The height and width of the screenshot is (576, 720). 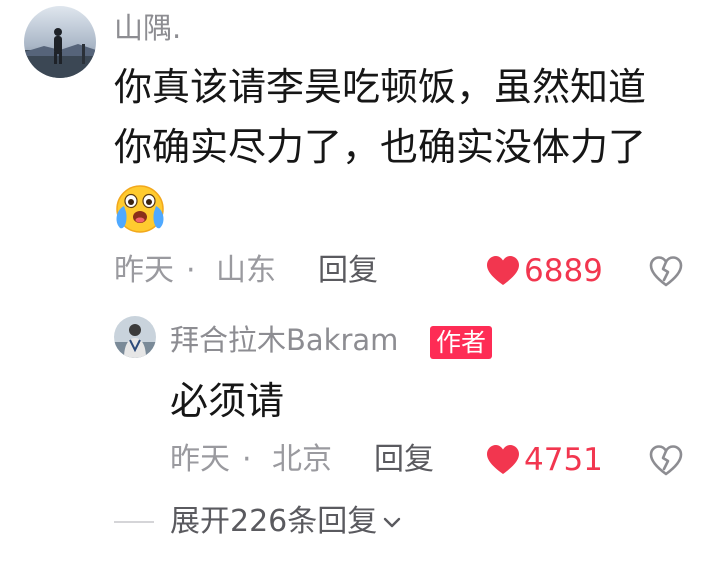 What do you see at coordinates (134, 522) in the screenshot?
I see `expand-divider` at bounding box center [134, 522].